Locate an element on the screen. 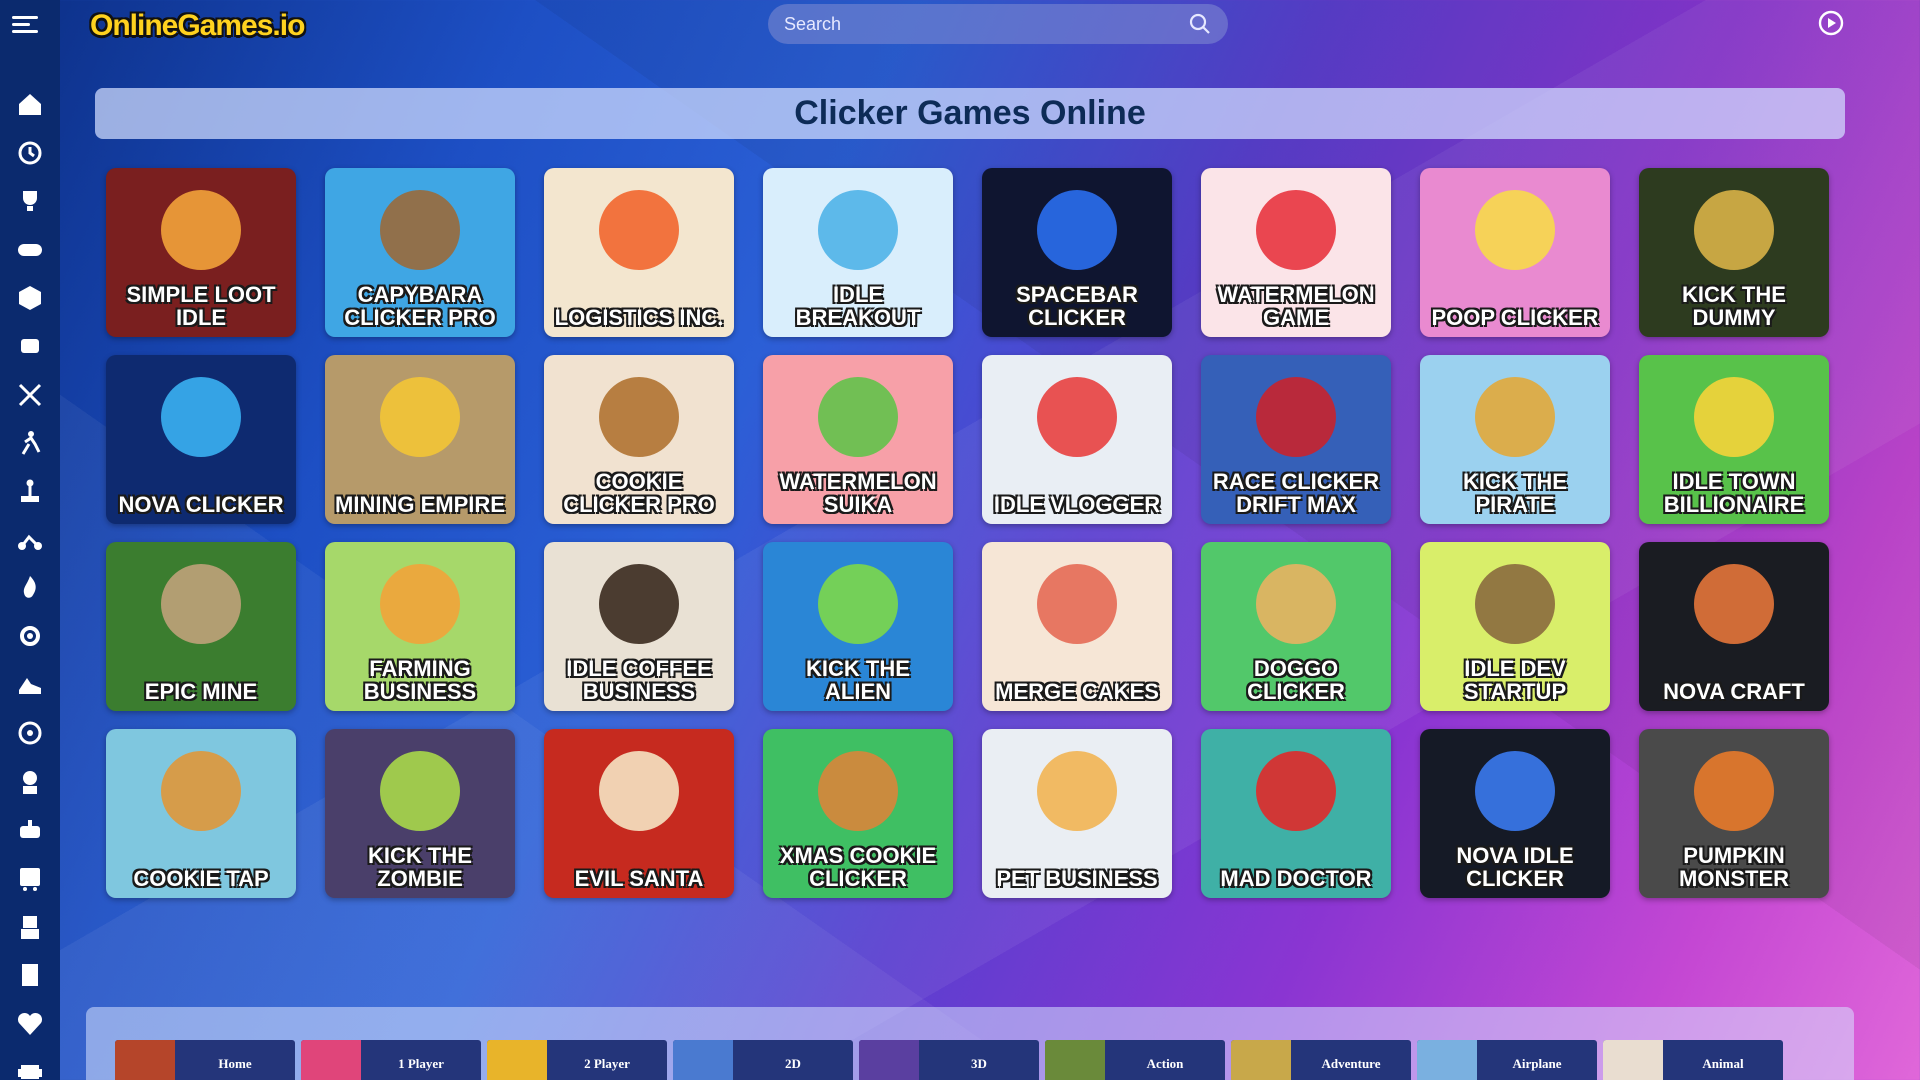 The width and height of the screenshot is (1920, 1080). game-tile: Kick The Alien is located at coordinates (858, 626).